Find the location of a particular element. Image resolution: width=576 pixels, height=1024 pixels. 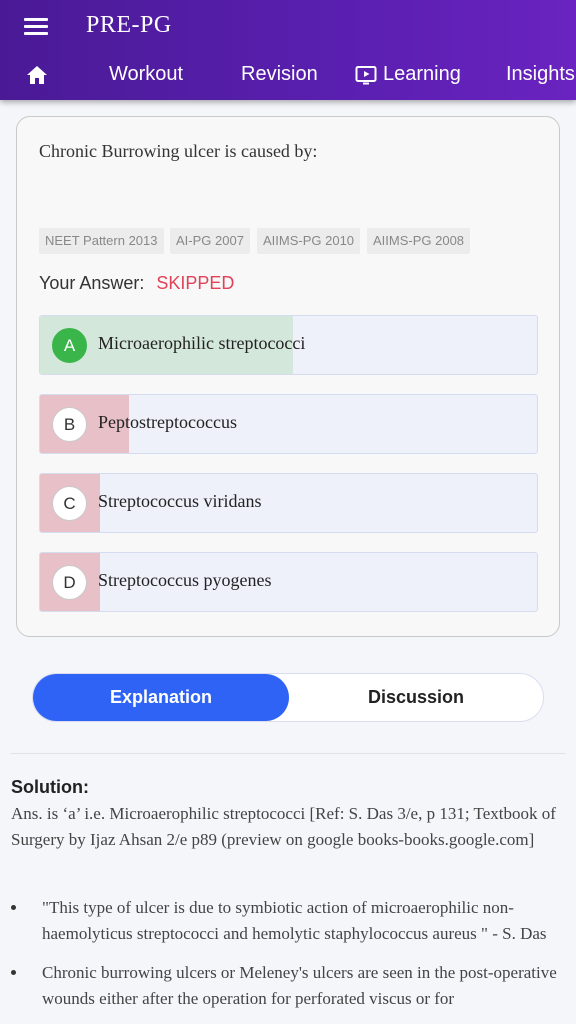

option-d: D Streptococcus pyogenes is located at coordinates (288, 582).